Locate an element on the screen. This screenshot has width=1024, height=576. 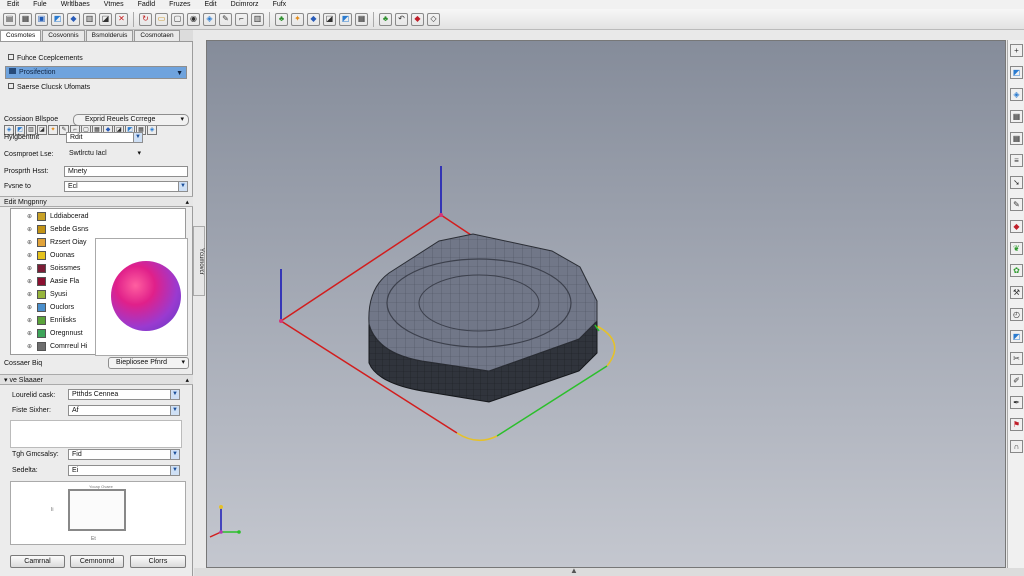
mapping-header: Edit Mngpnny ▴ is located at coordinates (96, 201).